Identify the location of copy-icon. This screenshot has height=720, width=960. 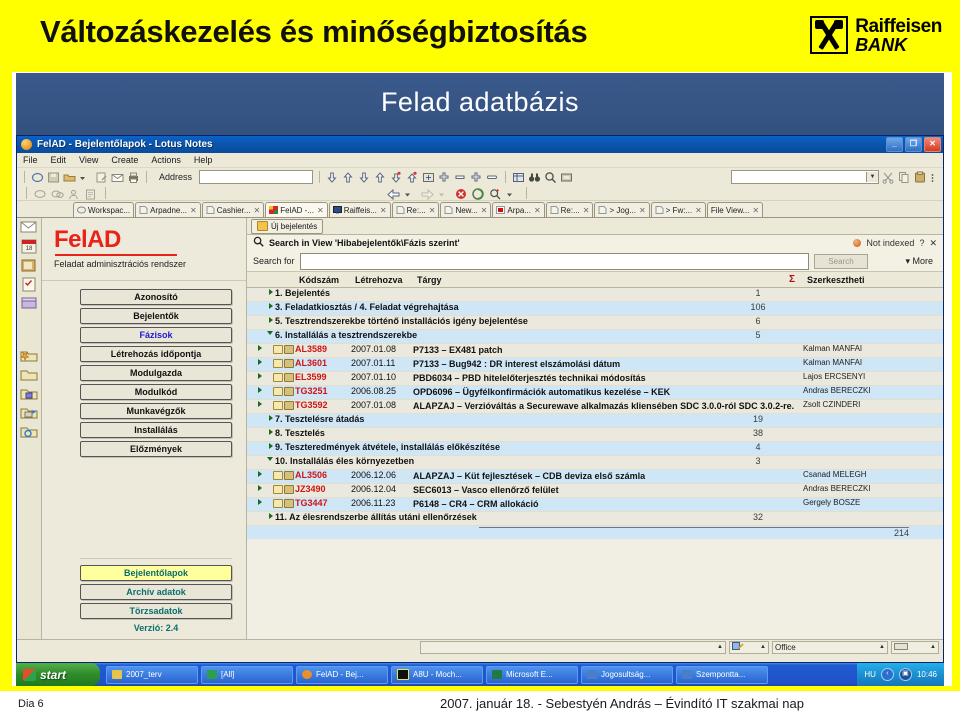
(904, 177).